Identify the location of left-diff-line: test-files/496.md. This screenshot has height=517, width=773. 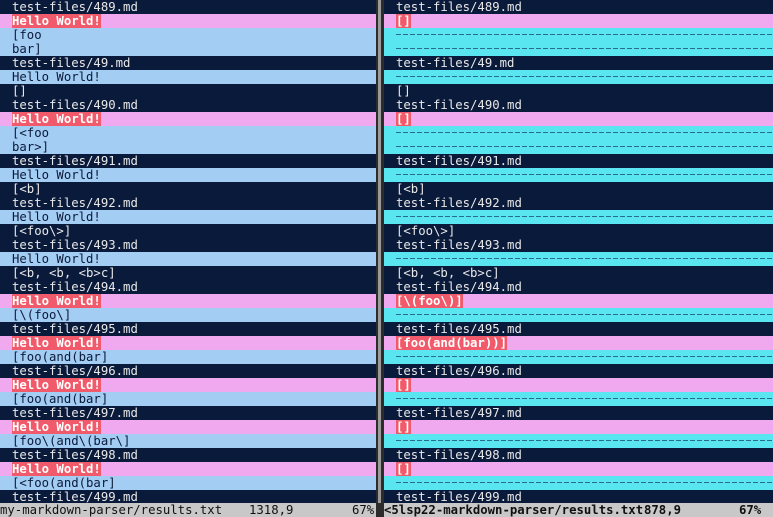
(188, 371).